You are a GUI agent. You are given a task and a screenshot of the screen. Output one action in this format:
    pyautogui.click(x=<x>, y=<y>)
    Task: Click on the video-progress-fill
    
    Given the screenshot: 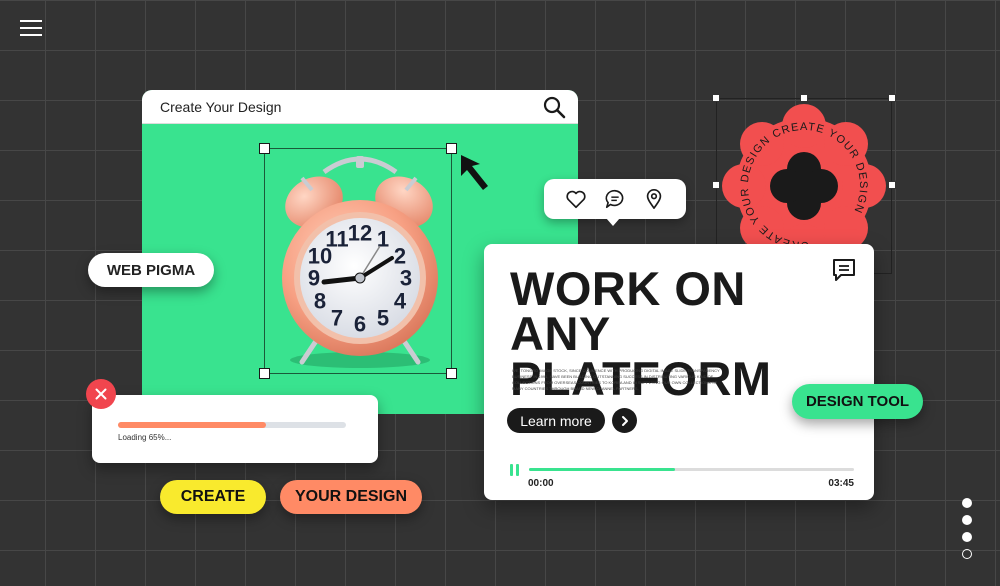 What is the action you would take?
    pyautogui.click(x=602, y=469)
    